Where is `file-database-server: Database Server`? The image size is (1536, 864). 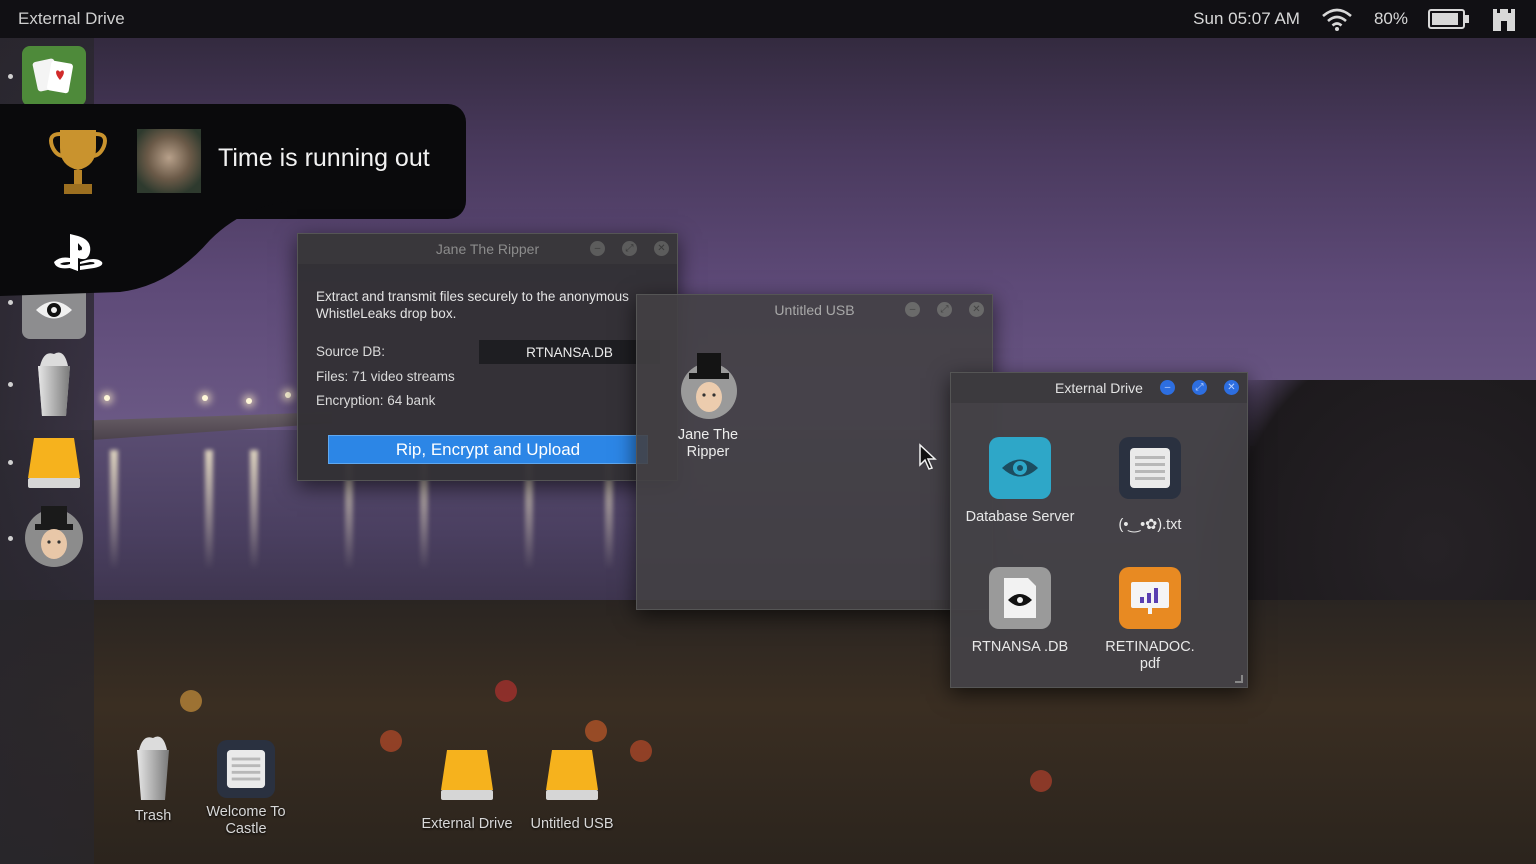
file-database-server: Database Server is located at coordinates (1020, 481).